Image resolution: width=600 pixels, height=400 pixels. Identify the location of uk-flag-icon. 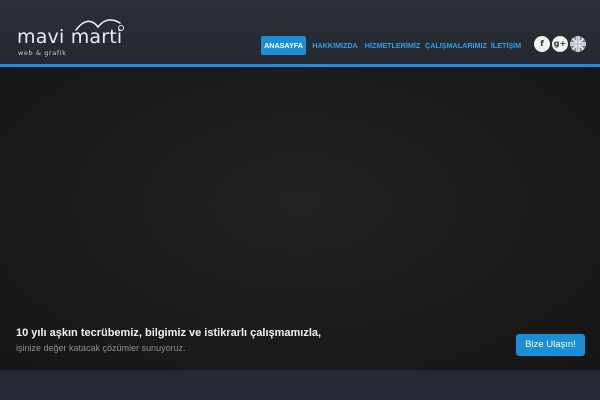
(578, 44).